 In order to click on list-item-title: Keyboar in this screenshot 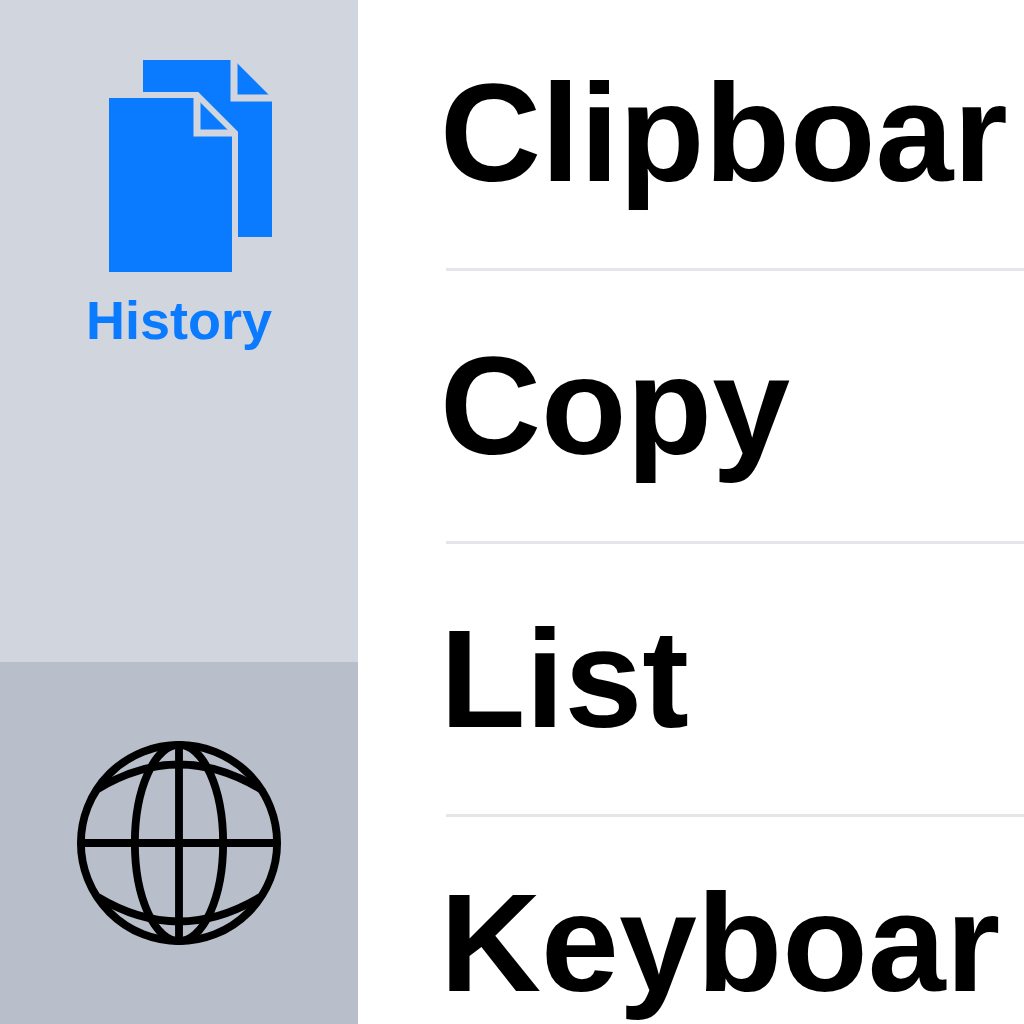, I will do `click(720, 942)`.